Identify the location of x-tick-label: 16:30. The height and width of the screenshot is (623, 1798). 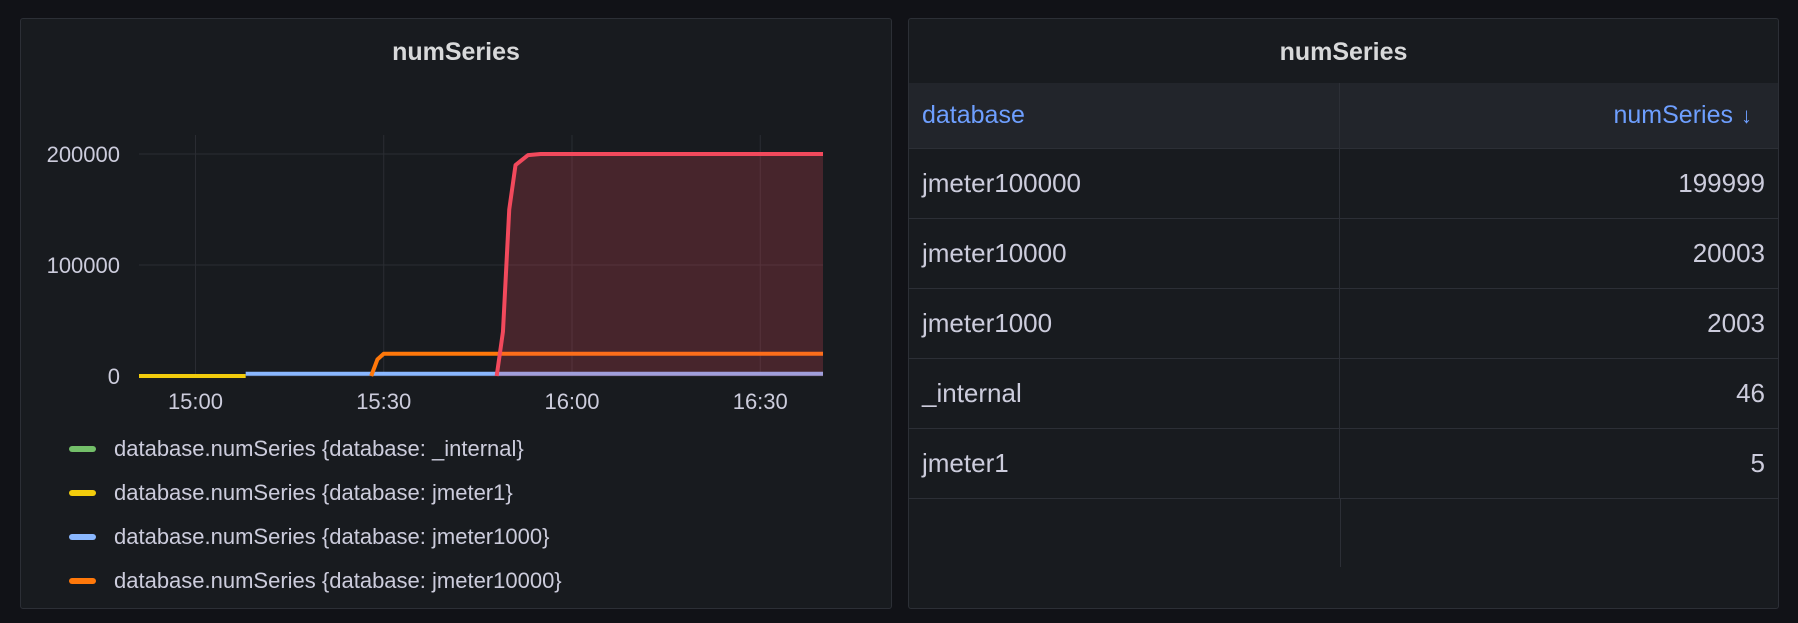
(760, 401).